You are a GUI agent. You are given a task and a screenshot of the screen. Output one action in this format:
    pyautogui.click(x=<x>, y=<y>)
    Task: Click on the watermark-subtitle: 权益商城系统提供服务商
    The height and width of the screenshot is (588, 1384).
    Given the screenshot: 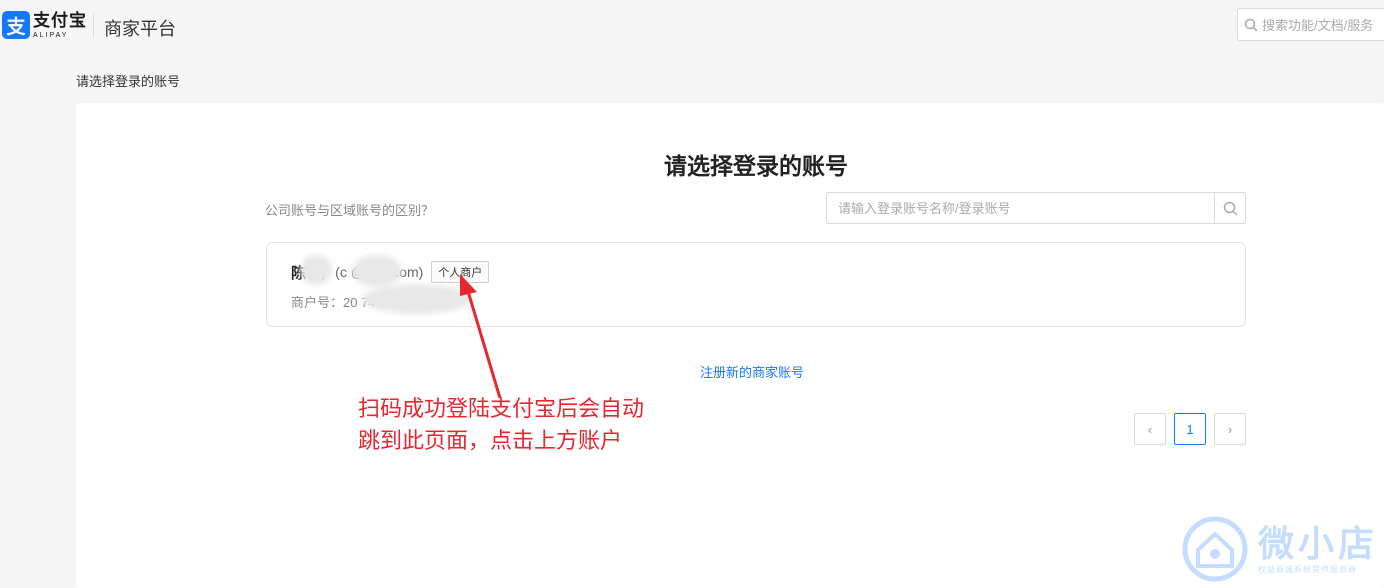 What is the action you would take?
    pyautogui.click(x=1307, y=569)
    